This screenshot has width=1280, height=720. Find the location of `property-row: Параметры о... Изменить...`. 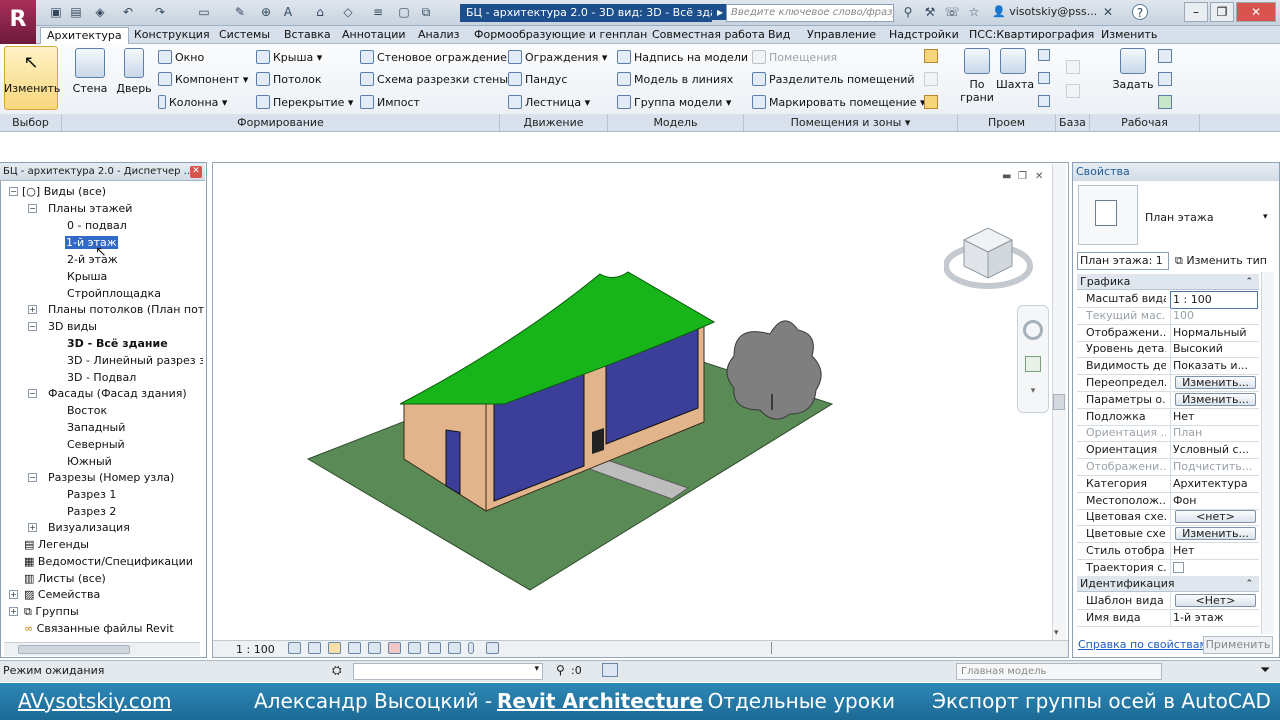

property-row: Параметры о... Изменить... is located at coordinates (1168, 400).